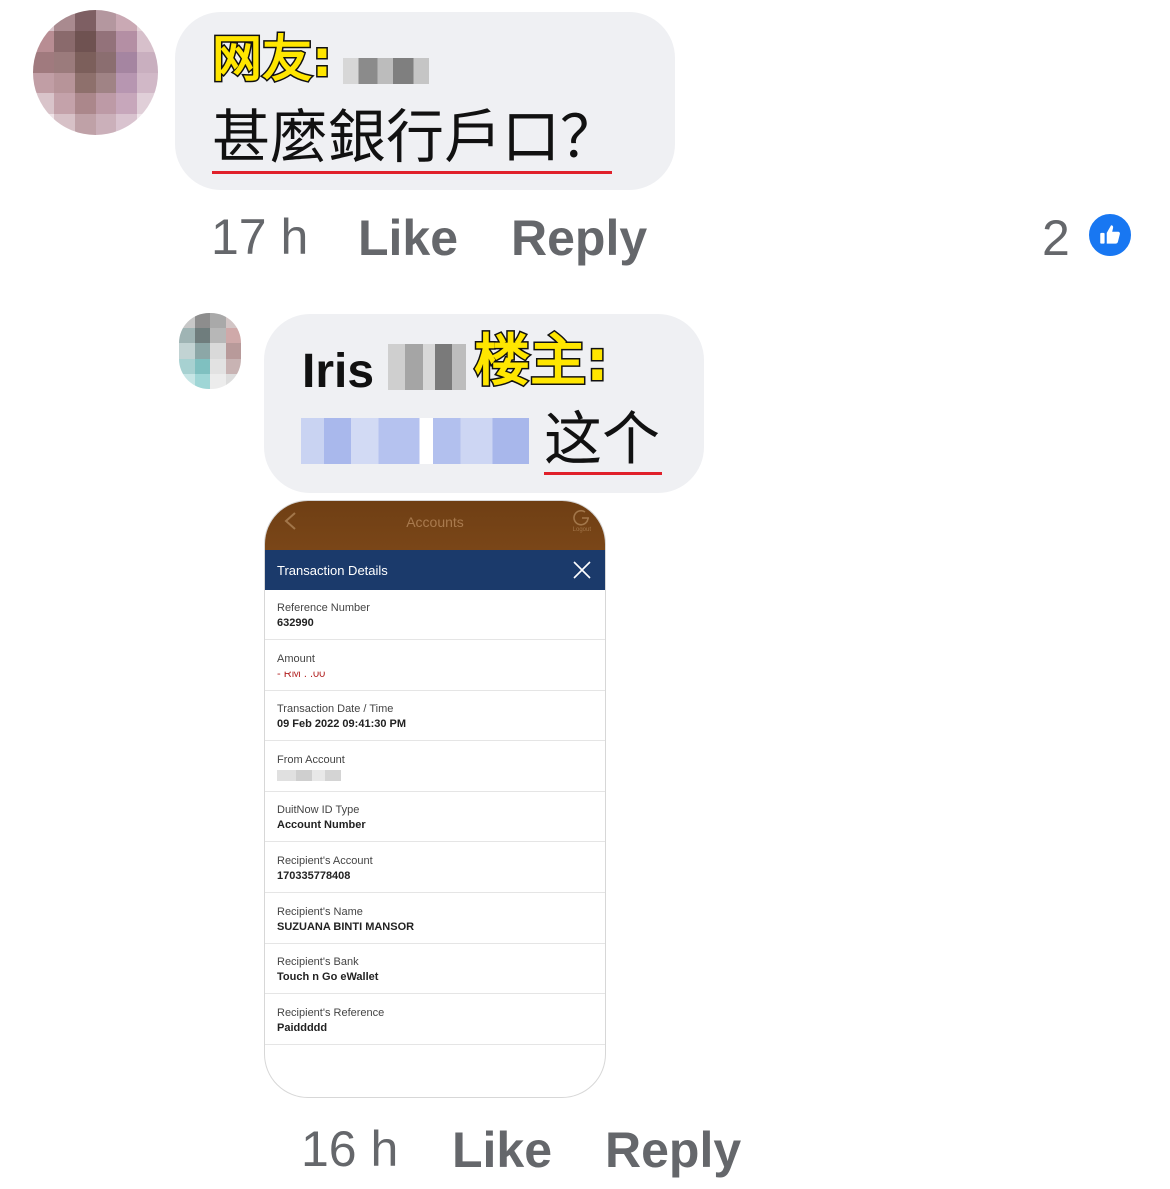 This screenshot has width=1170, height=1189. I want to click on transaction-row: Amount - RM . .00, so click(435, 666).